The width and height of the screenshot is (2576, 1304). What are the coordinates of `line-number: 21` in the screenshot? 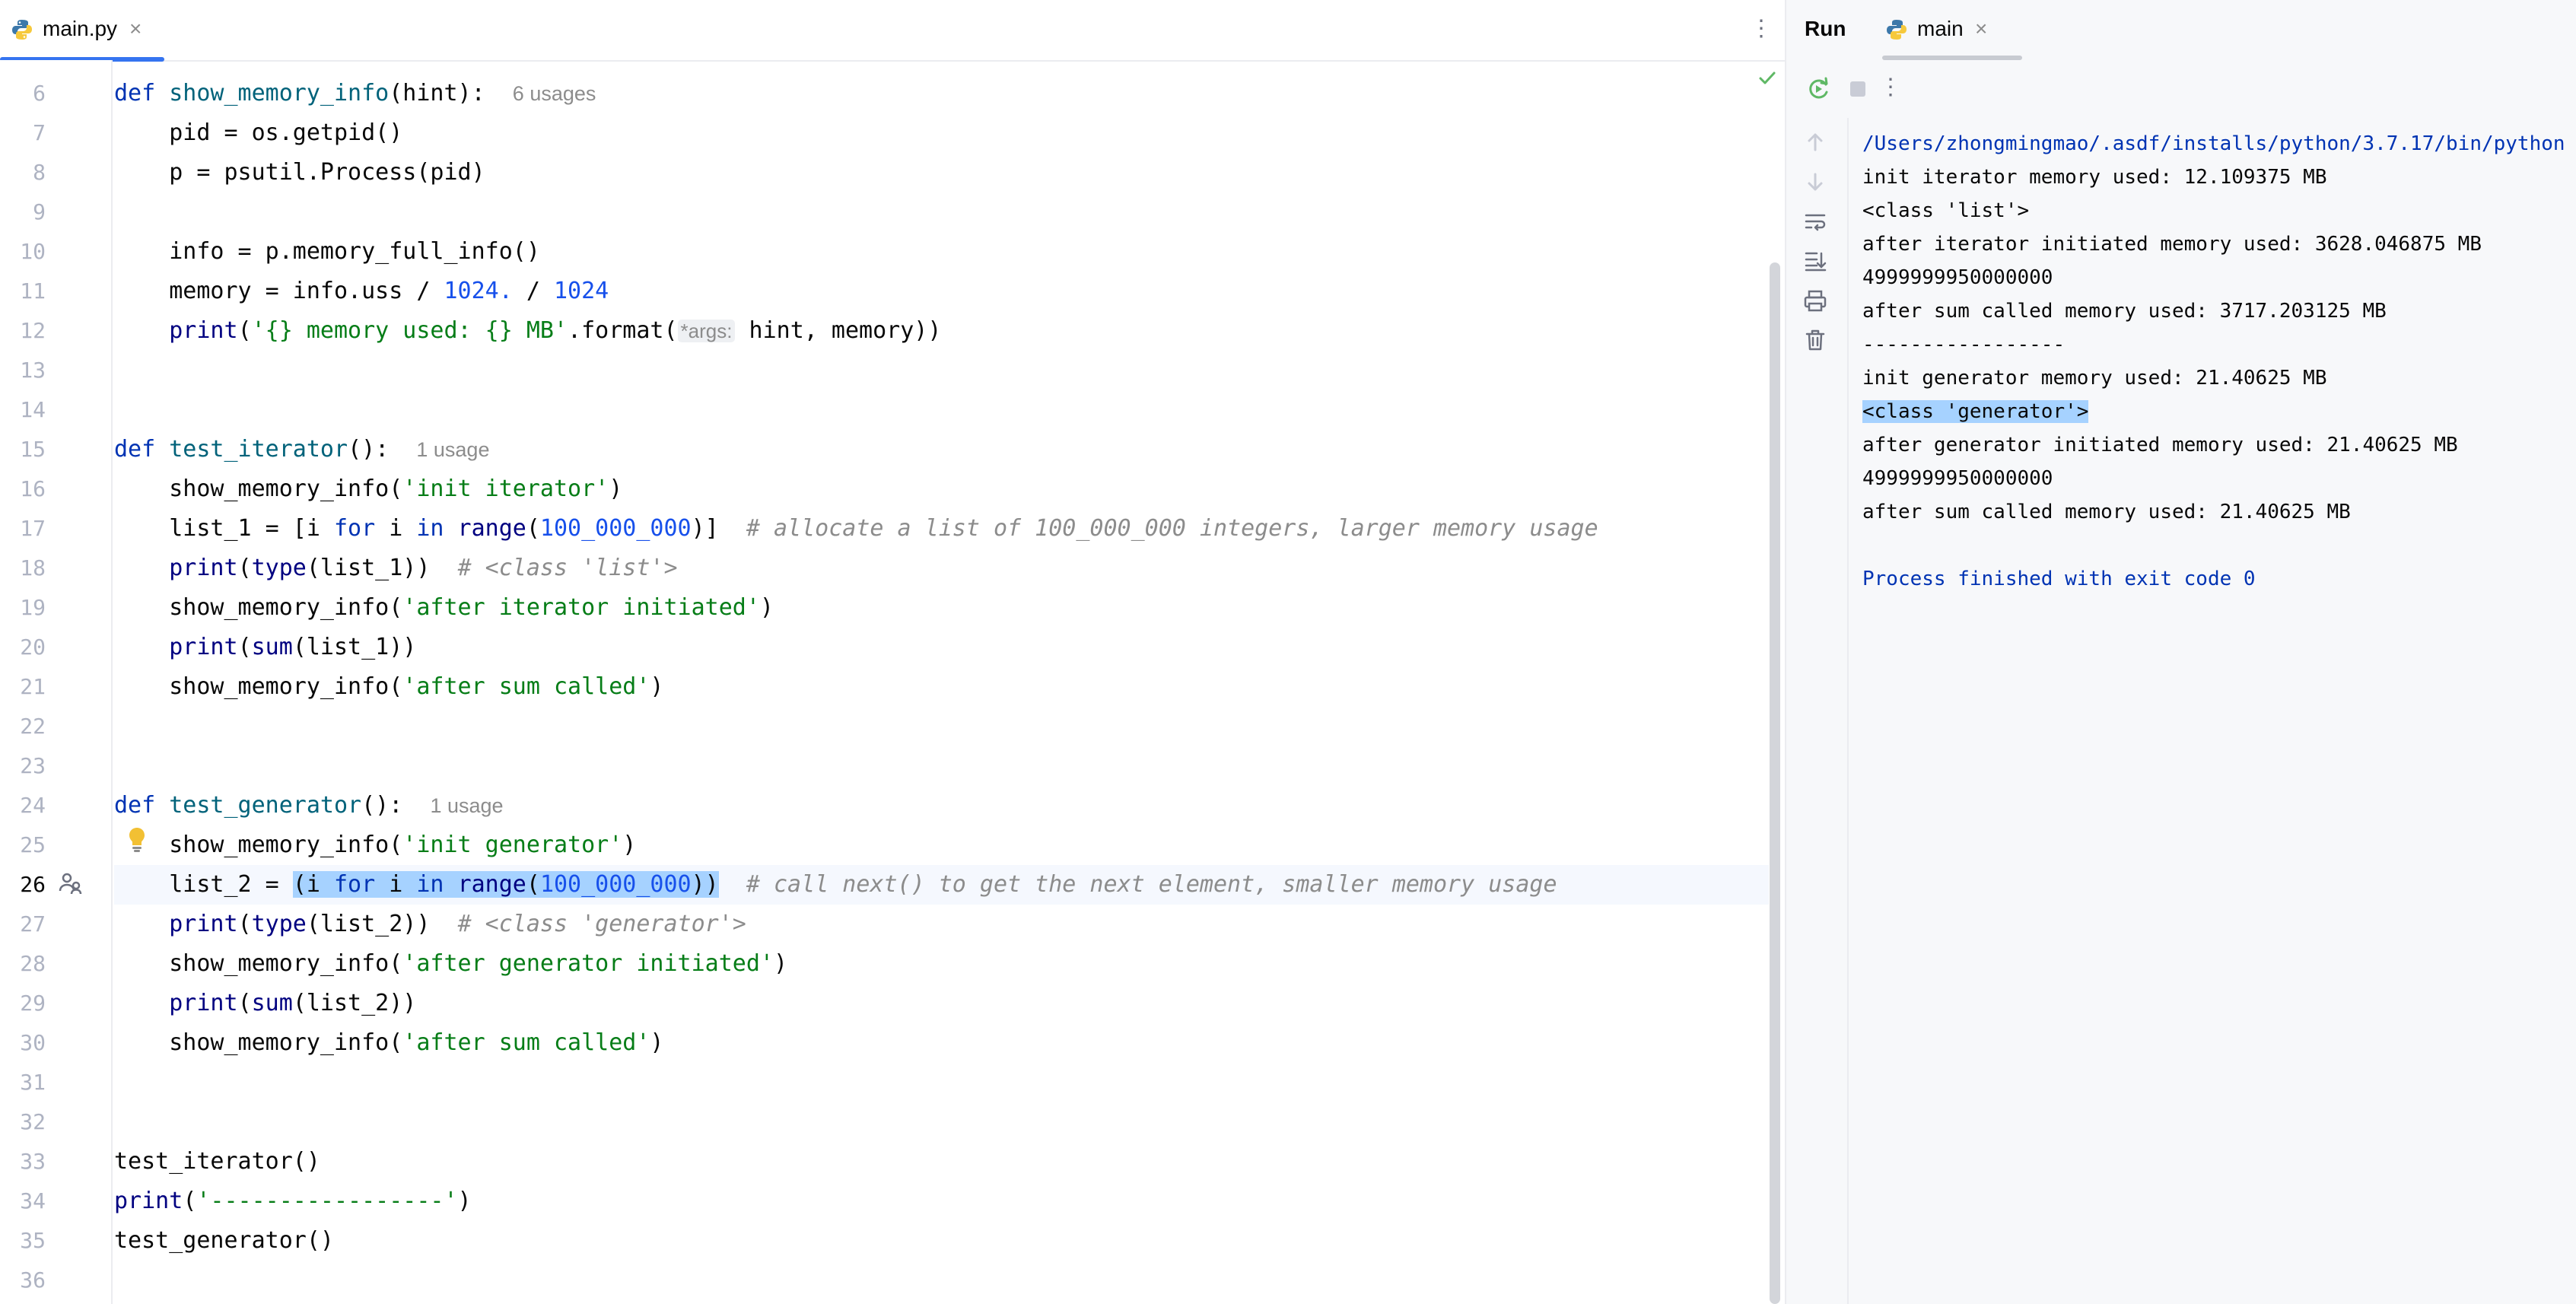 It's located at (23, 687).